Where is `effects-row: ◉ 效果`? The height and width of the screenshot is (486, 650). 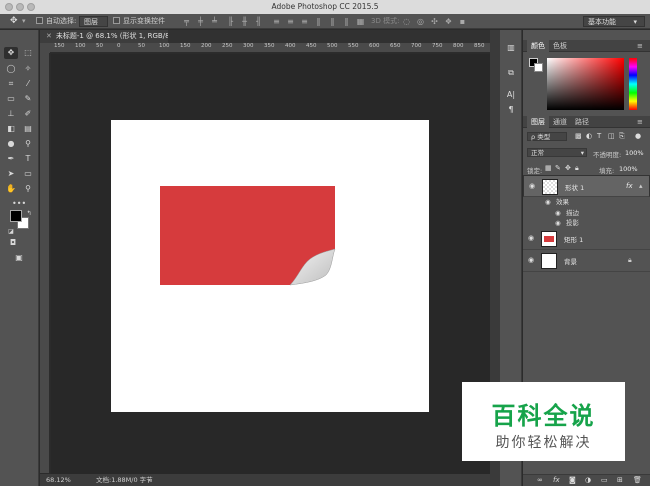 effects-row: ◉ 效果 is located at coordinates (586, 202).